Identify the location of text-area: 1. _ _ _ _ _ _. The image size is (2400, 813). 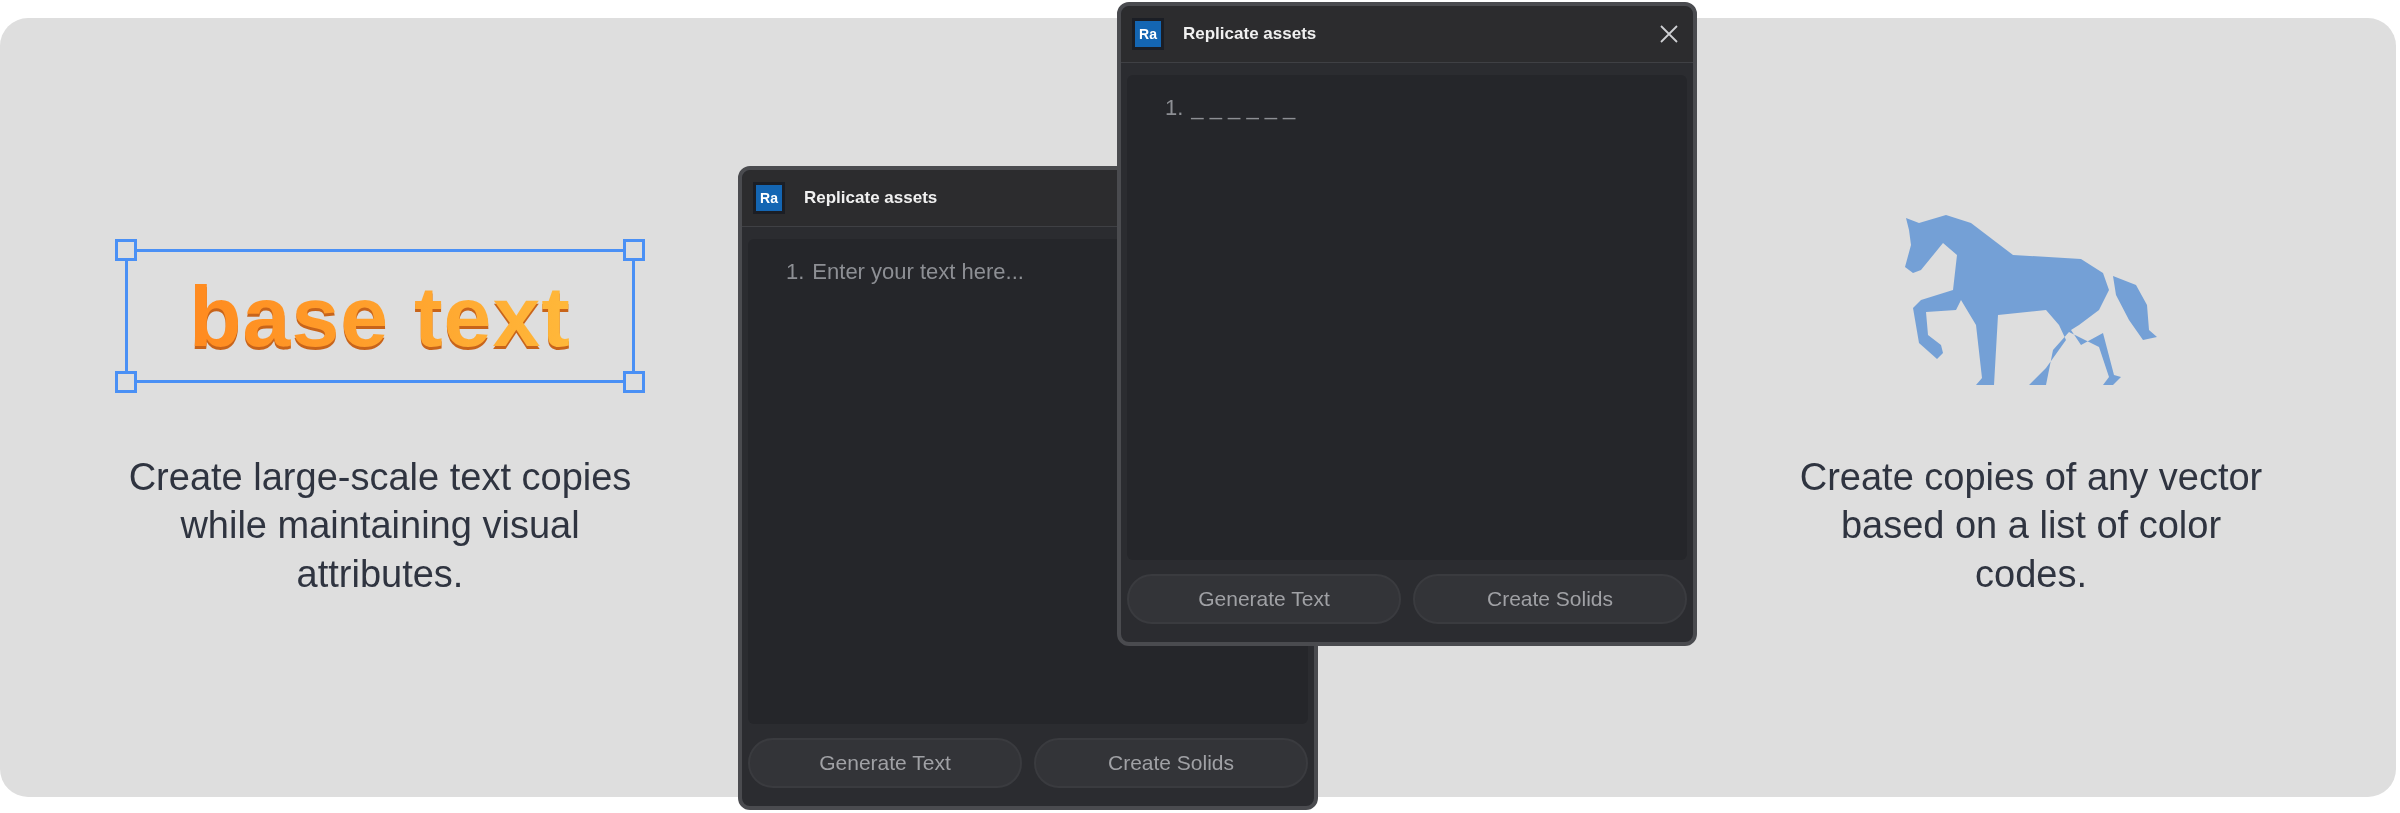
(1407, 317).